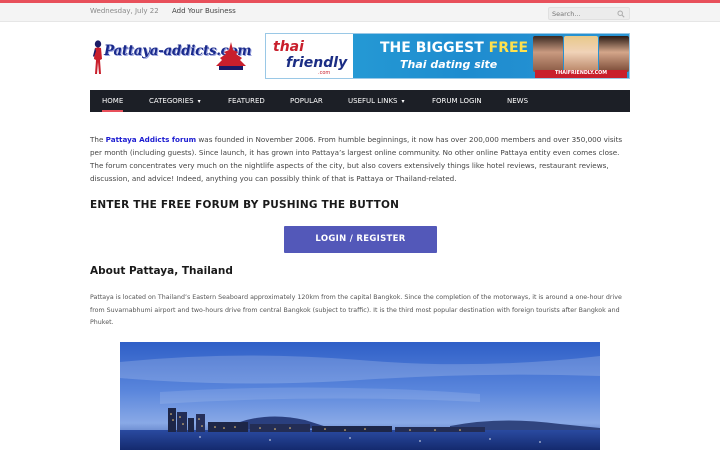 The image size is (720, 450). I want to click on ad-headline-pre: THE BIGGEST, so click(434, 48).